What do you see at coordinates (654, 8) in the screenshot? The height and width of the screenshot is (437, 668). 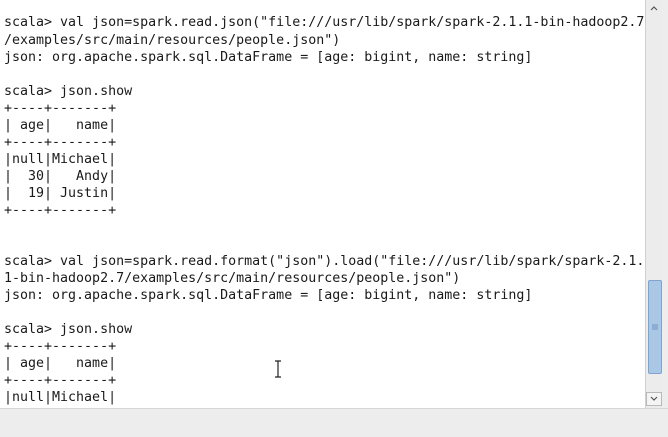 I see `scroll-up-arrow-icon` at bounding box center [654, 8].